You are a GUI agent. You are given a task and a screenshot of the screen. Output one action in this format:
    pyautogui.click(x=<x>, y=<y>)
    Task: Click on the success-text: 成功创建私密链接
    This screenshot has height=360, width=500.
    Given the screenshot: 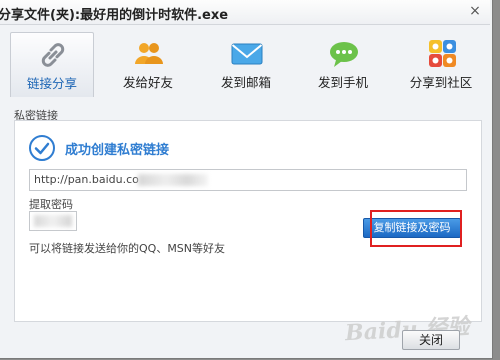 What is the action you would take?
    pyautogui.click(x=117, y=150)
    